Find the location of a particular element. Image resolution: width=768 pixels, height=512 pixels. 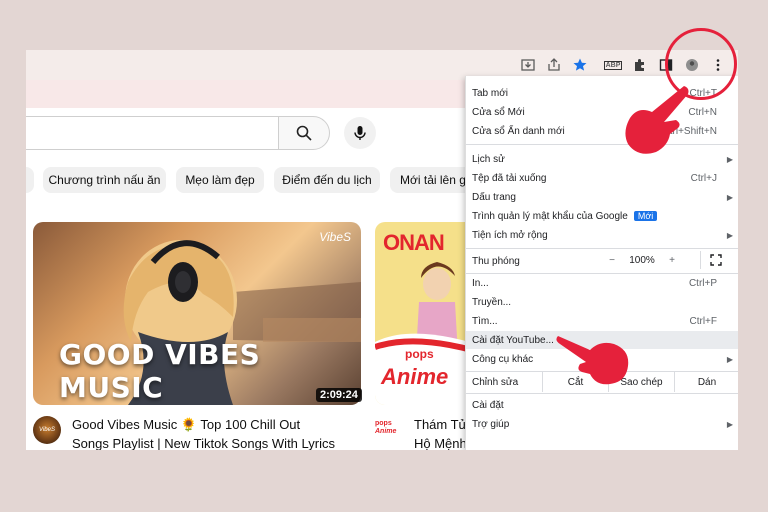

video-title-line1: Good Vibes Music 🌻 Top 100 Chill Out is located at coordinates (186, 425).